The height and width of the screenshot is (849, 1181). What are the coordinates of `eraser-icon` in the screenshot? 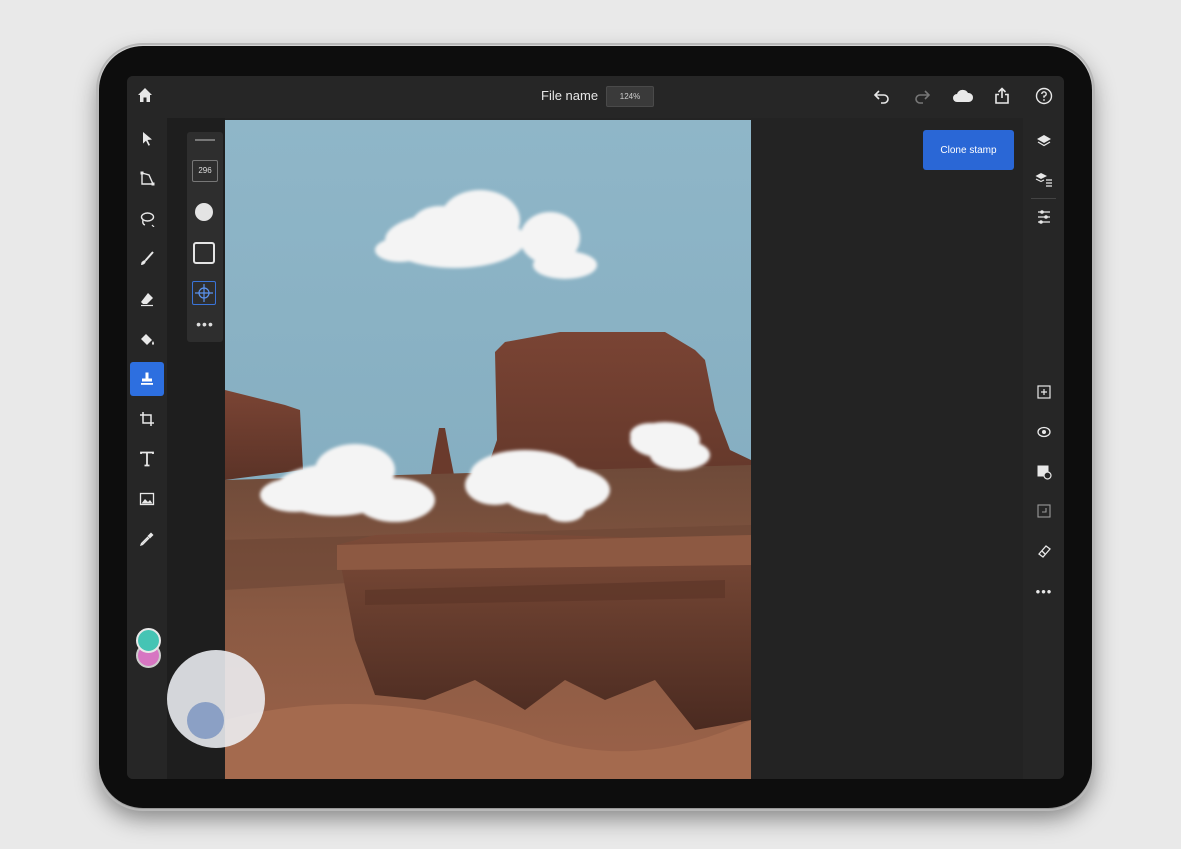 It's located at (147, 299).